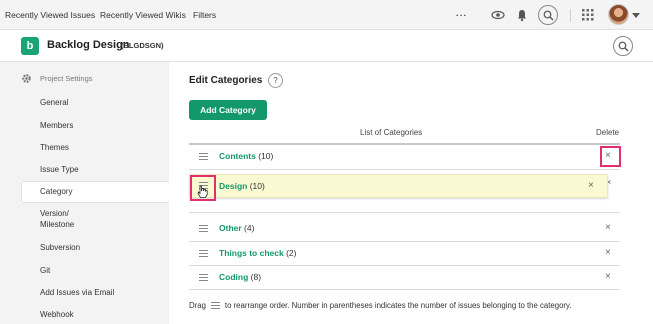 The image size is (653, 324). I want to click on category-link: Things to check, so click(251, 253).